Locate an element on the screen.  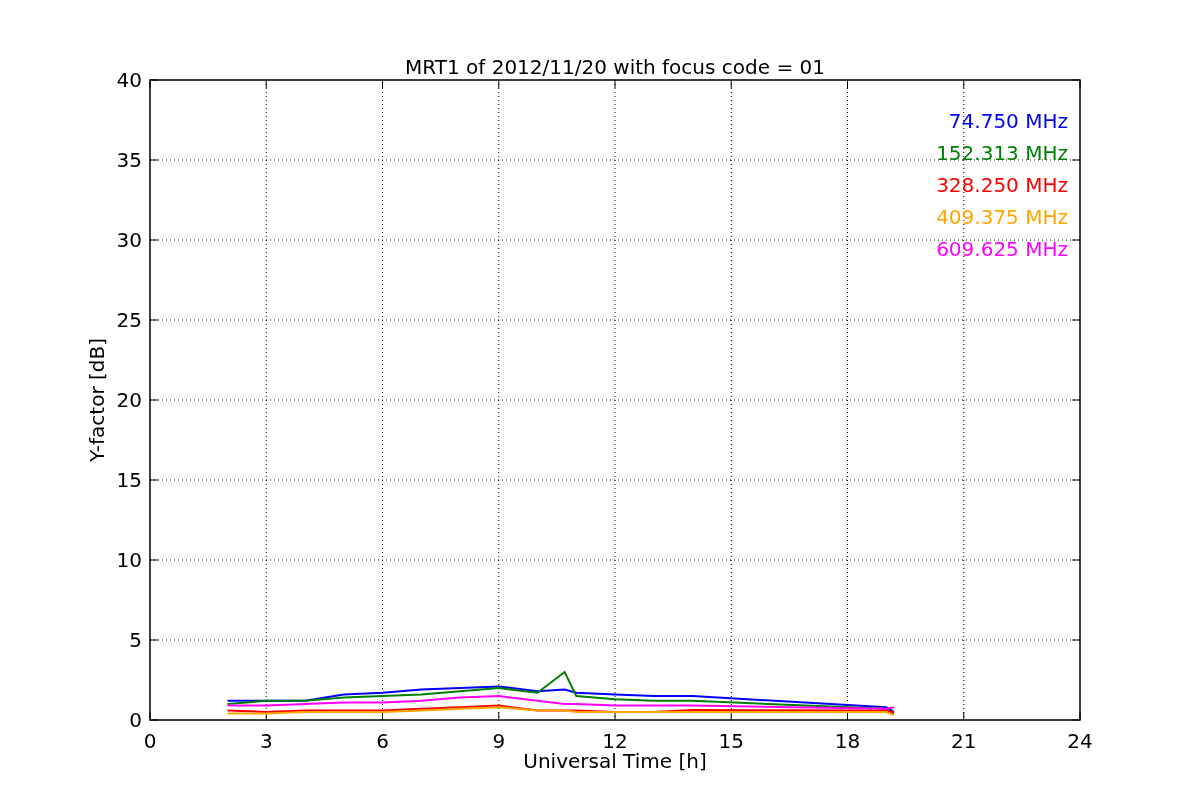
y-tick-label: 0 is located at coordinates (135, 720).